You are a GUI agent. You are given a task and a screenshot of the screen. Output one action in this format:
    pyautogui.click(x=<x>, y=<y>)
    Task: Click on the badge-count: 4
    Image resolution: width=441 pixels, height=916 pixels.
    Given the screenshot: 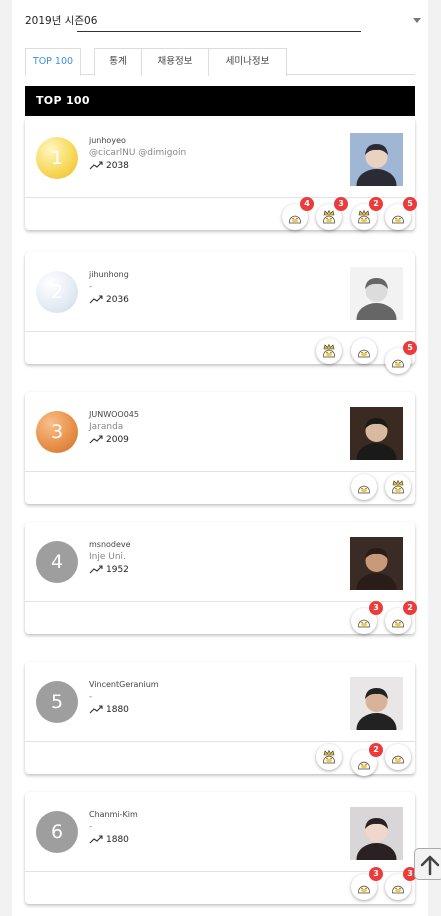 What is the action you would take?
    pyautogui.click(x=307, y=204)
    